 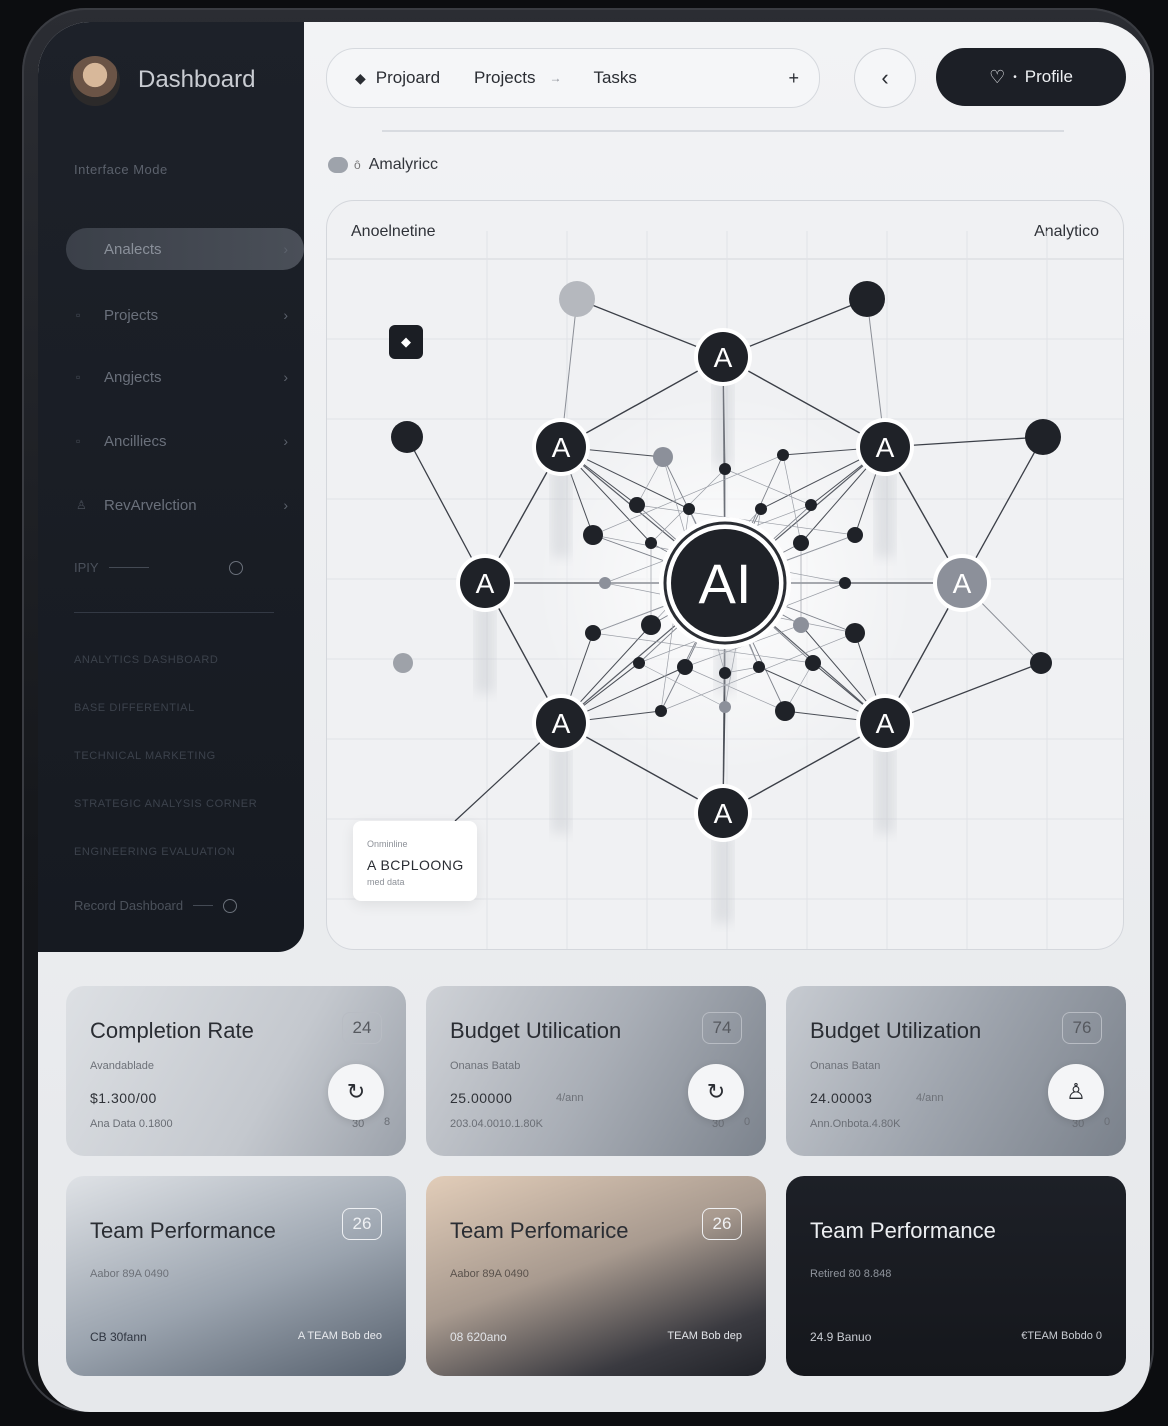 What do you see at coordinates (197, 79) in the screenshot?
I see `sidebar-title: Dashboard` at bounding box center [197, 79].